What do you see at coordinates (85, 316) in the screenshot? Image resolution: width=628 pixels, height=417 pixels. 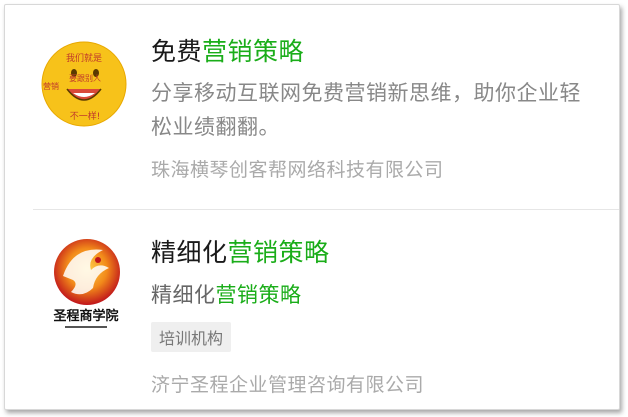 I see `svg-text: 圣程商学院` at bounding box center [85, 316].